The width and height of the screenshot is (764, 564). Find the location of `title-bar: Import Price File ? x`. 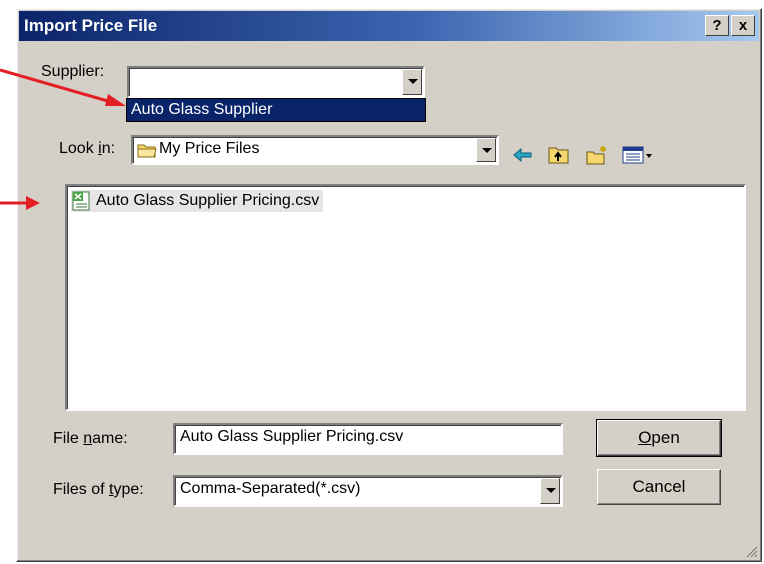

title-bar: Import Price File ? x is located at coordinates (389, 26).